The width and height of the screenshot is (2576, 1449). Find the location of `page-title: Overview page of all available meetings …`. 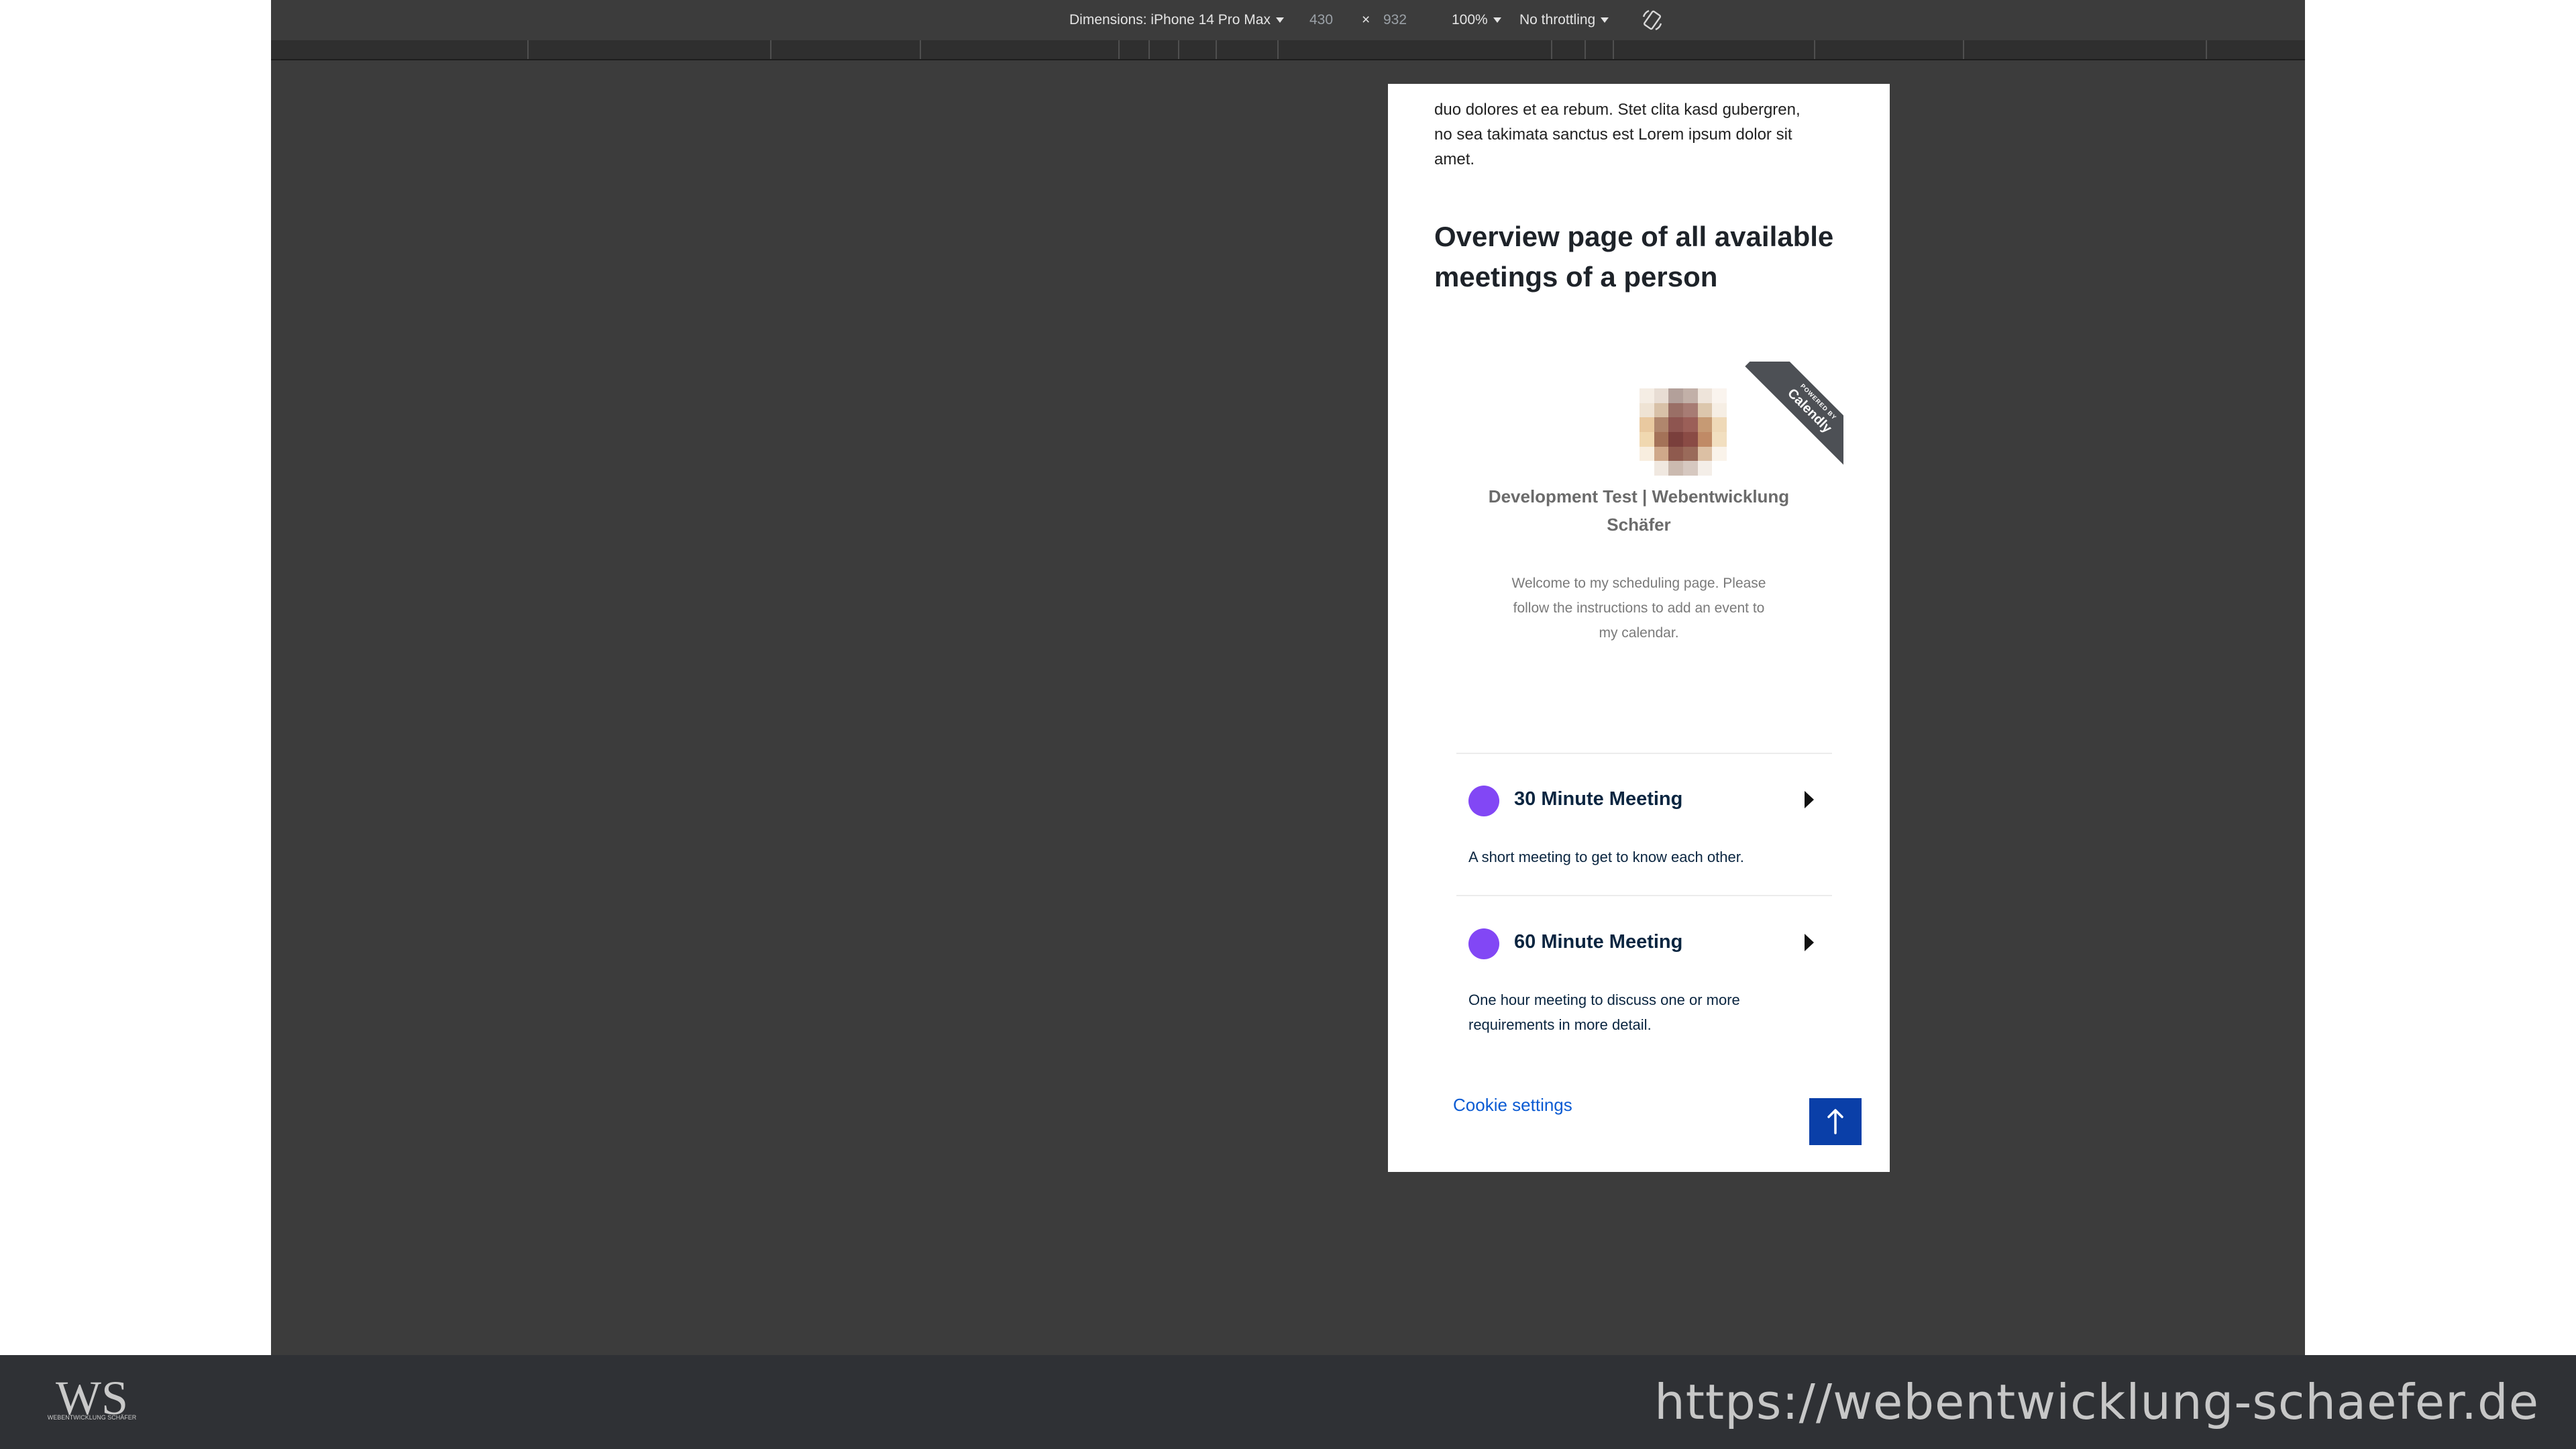

page-title: Overview page of all available meetings … is located at coordinates (1634, 256).